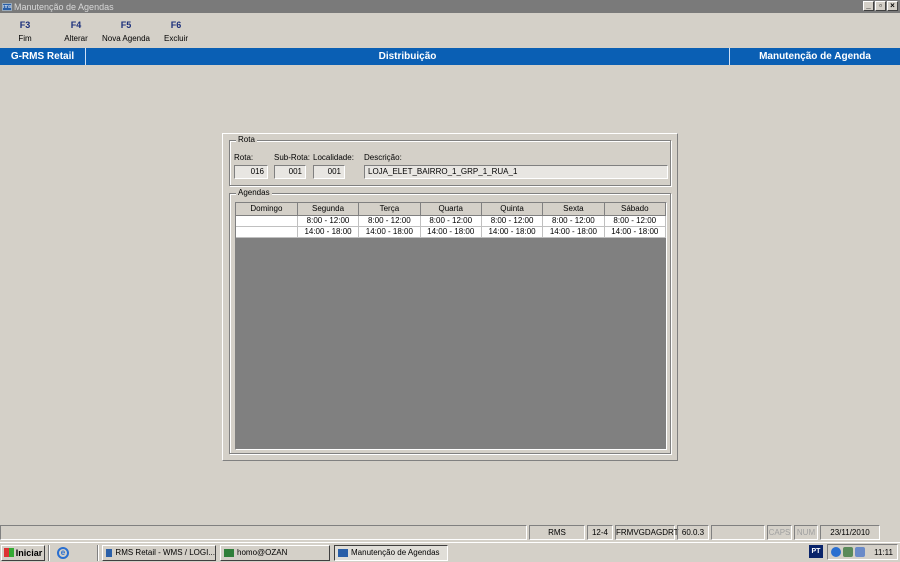 Image resolution: width=900 pixels, height=562 pixels. Describe the element at coordinates (329, 172) in the screenshot. I see `localidade-field: 001` at that location.